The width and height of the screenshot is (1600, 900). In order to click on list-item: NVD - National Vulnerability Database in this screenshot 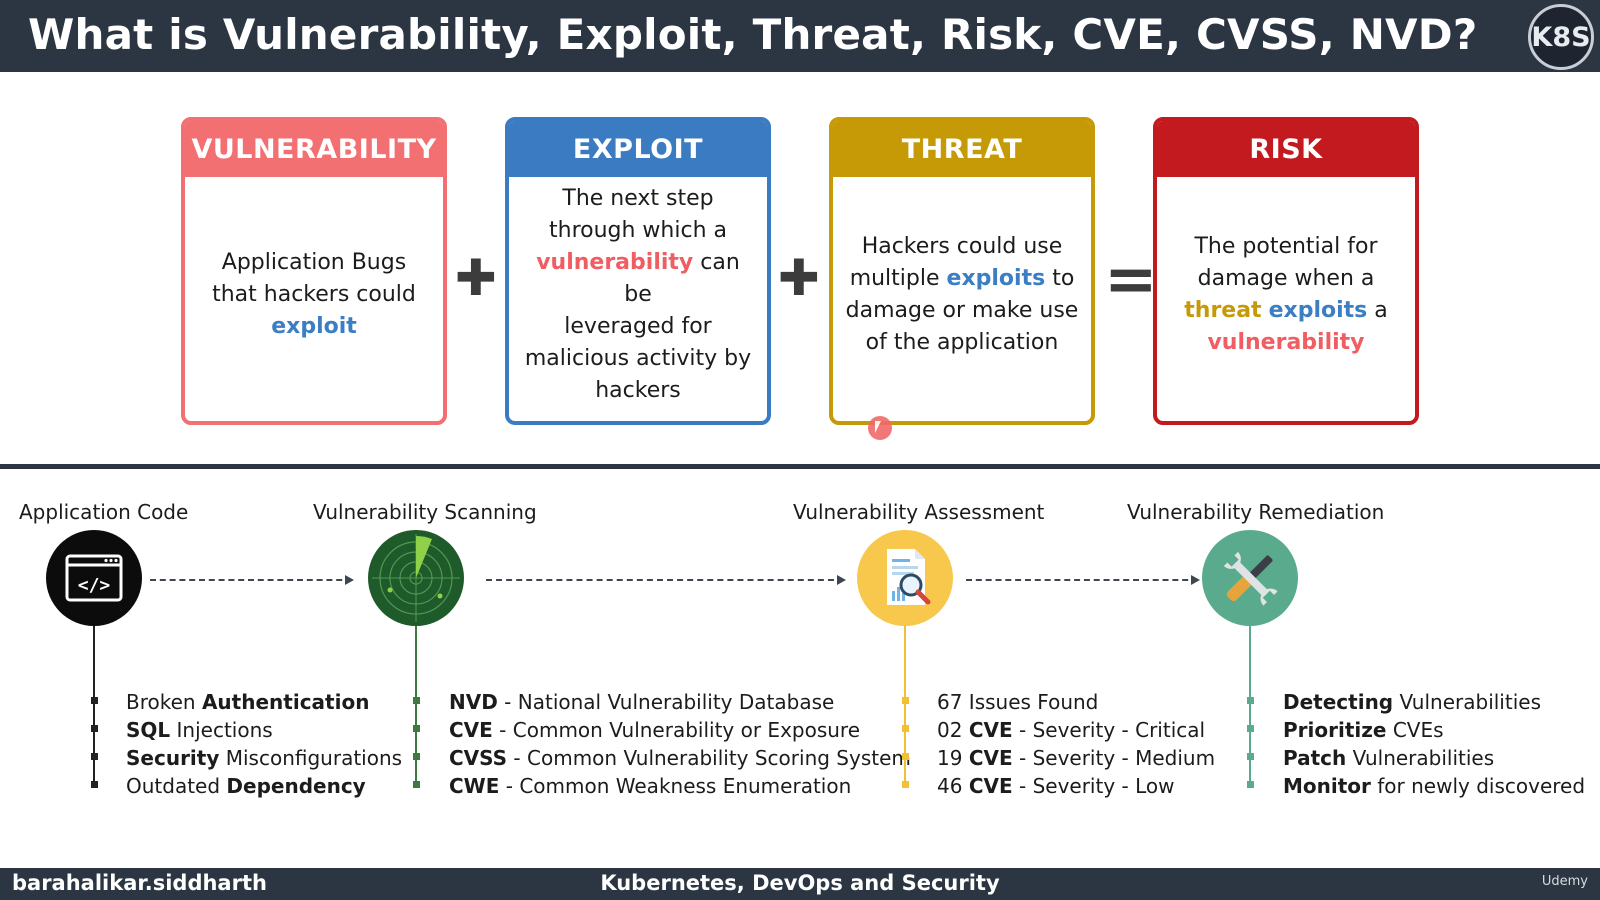, I will do `click(642, 702)`.